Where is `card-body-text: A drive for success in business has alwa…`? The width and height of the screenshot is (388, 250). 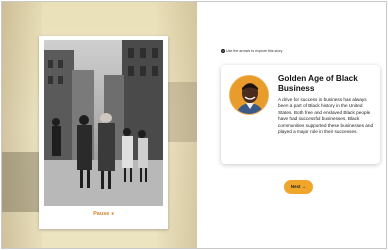
card-body-text: A drive for success in business has alwa… is located at coordinates (326, 116).